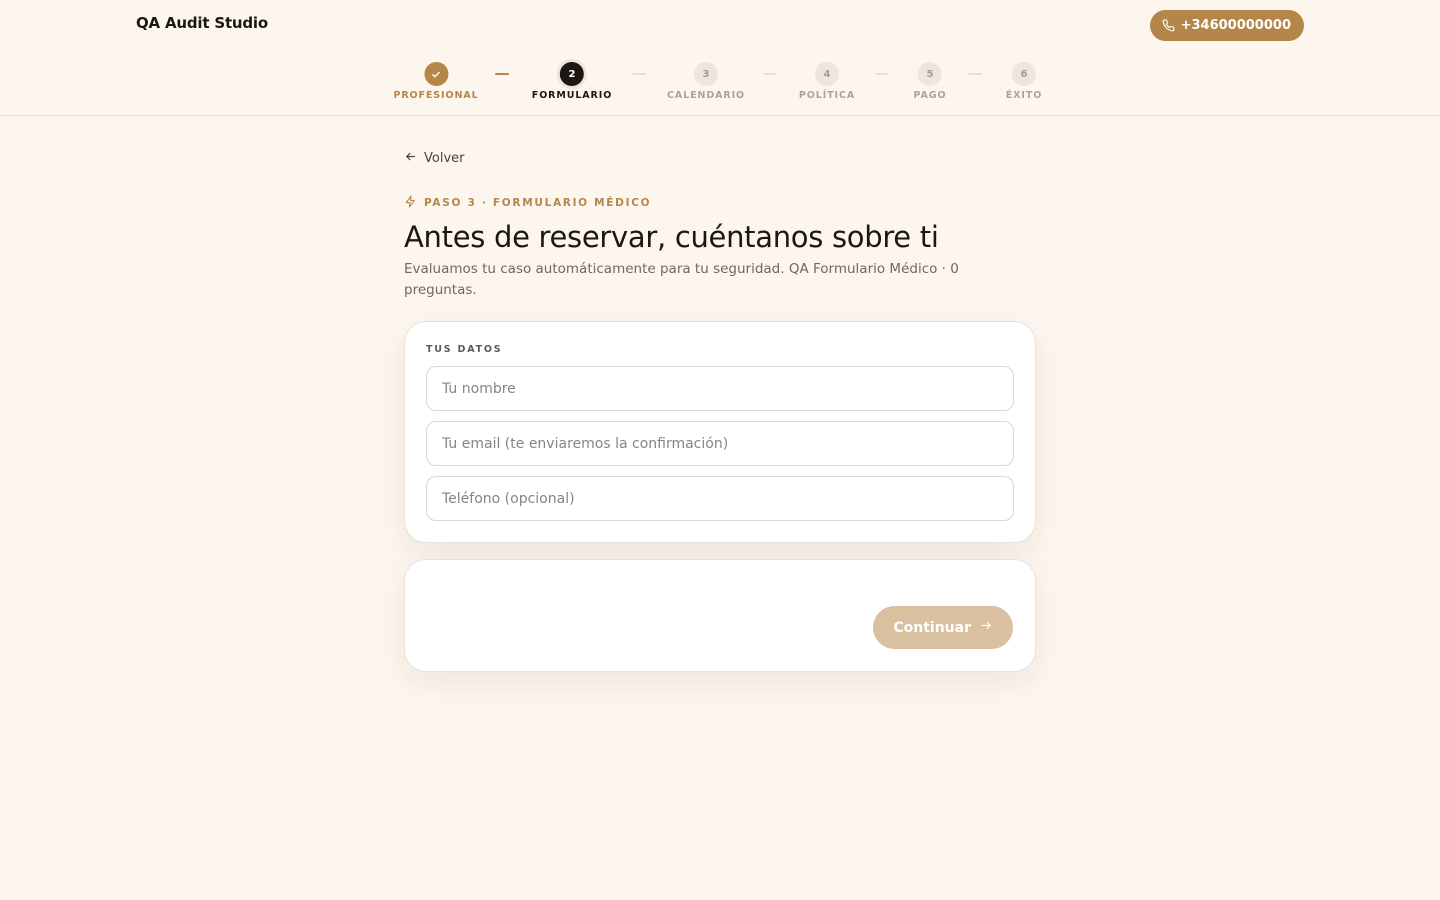 The width and height of the screenshot is (1440, 900). What do you see at coordinates (444, 158) in the screenshot?
I see `back-label: Volver` at bounding box center [444, 158].